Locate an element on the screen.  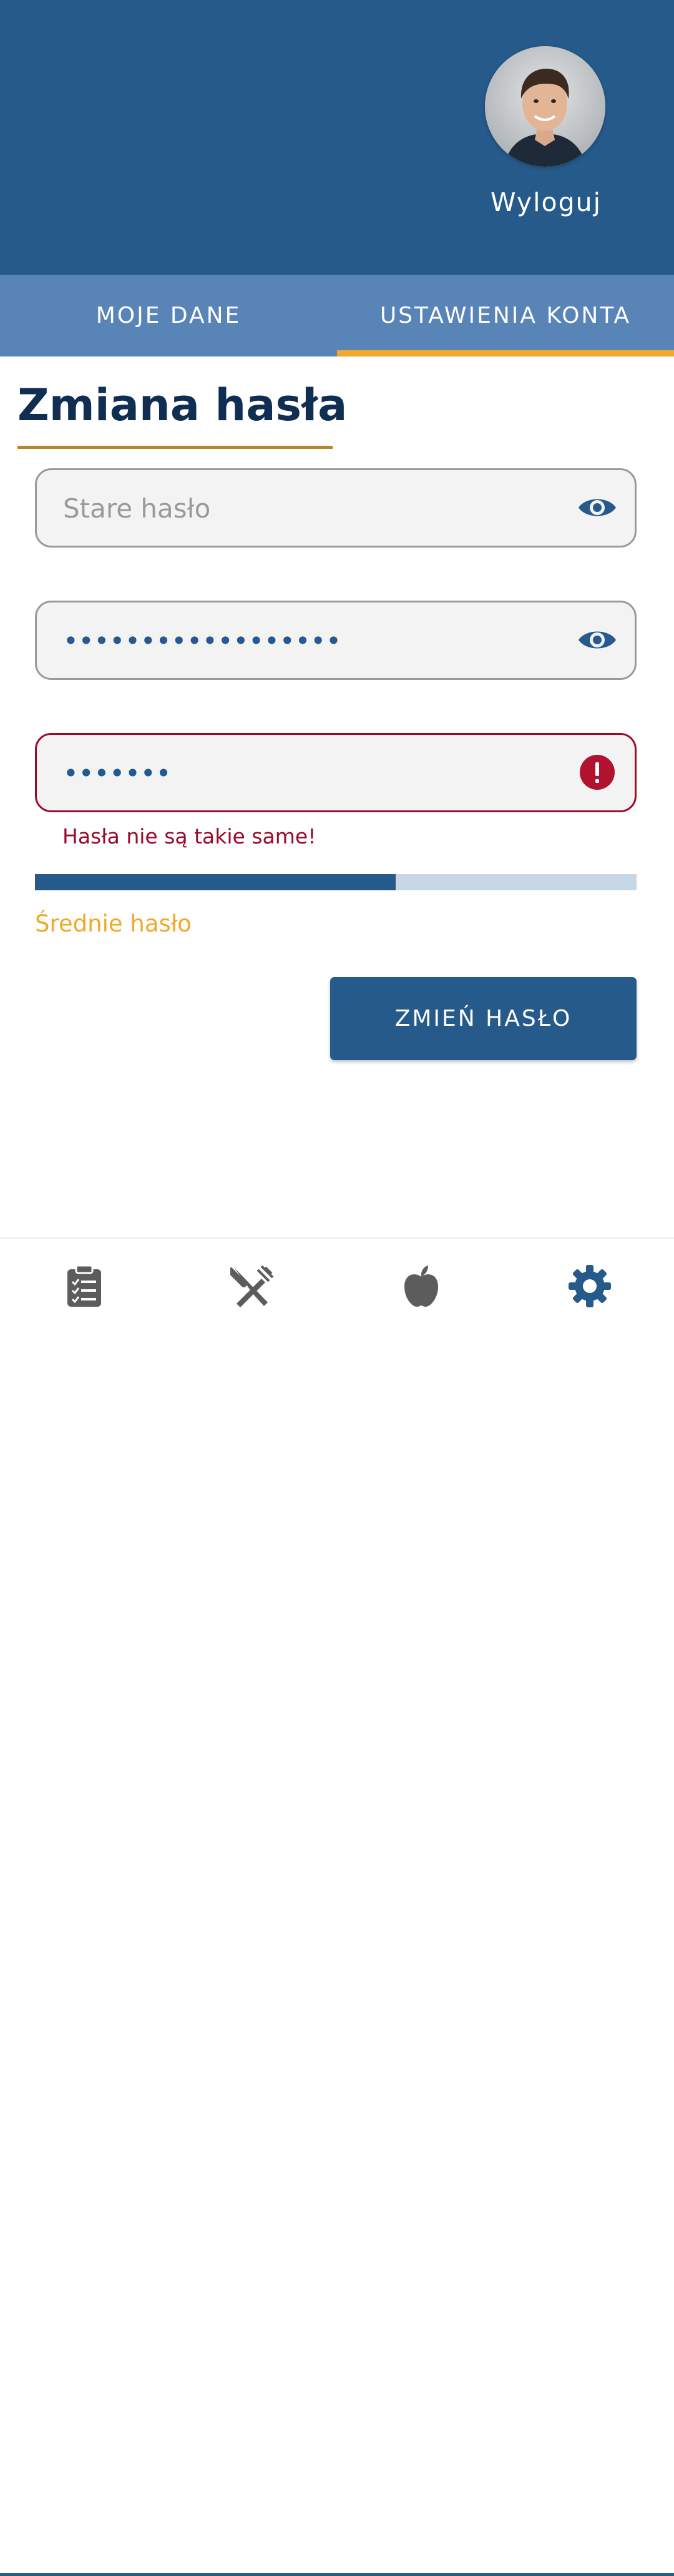
nav-item-products is located at coordinates (421, 1287).